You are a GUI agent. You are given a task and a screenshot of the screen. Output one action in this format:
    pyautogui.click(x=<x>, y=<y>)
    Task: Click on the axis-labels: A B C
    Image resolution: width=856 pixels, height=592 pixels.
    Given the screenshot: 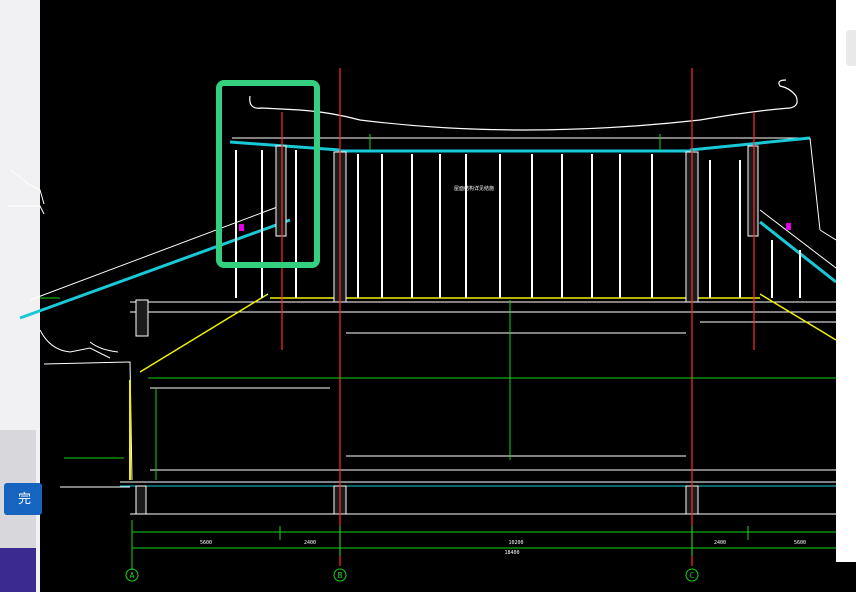 What is the action you would take?
    pyautogui.click(x=412, y=575)
    